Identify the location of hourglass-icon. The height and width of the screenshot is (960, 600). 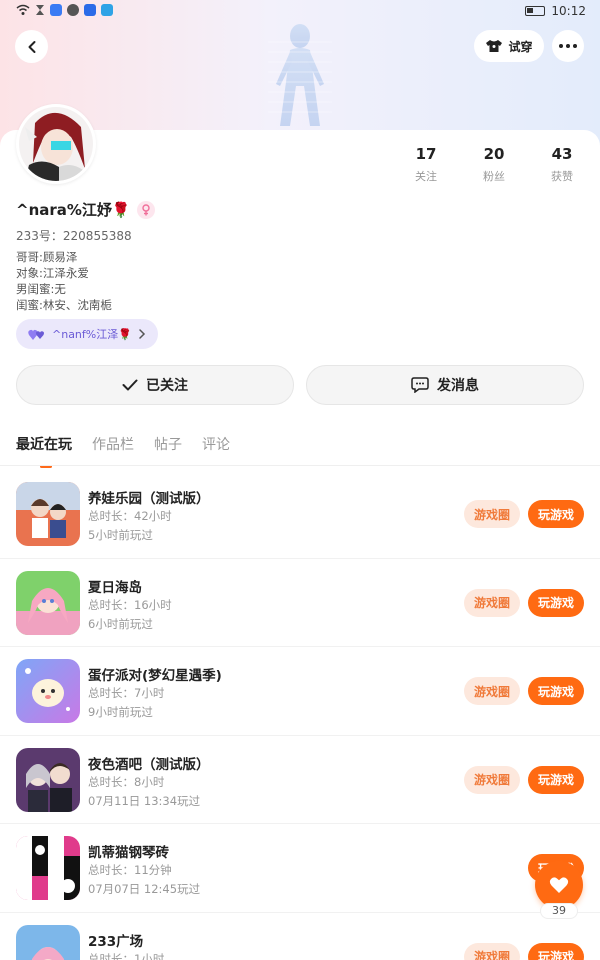
(40, 10).